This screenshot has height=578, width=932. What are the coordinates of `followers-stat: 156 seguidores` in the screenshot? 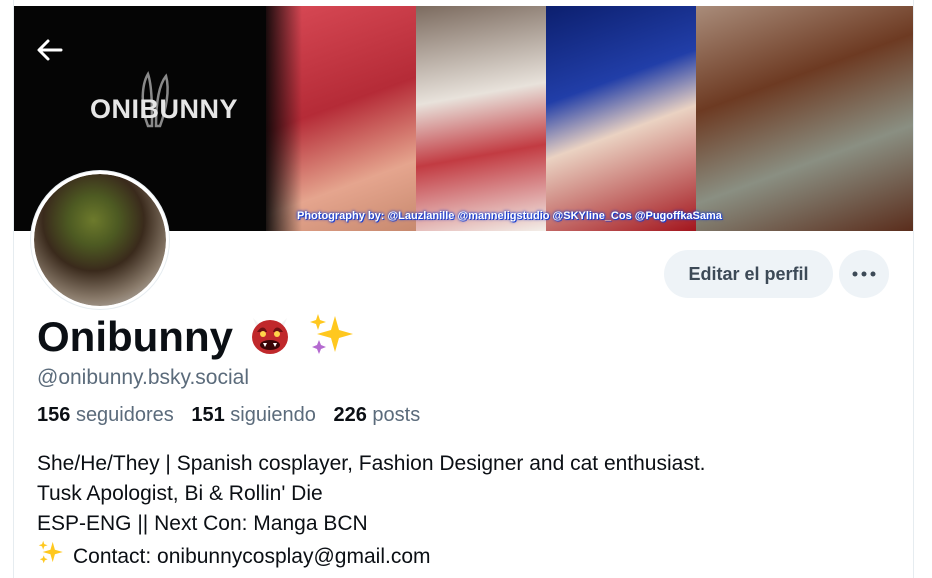 It's located at (105, 415).